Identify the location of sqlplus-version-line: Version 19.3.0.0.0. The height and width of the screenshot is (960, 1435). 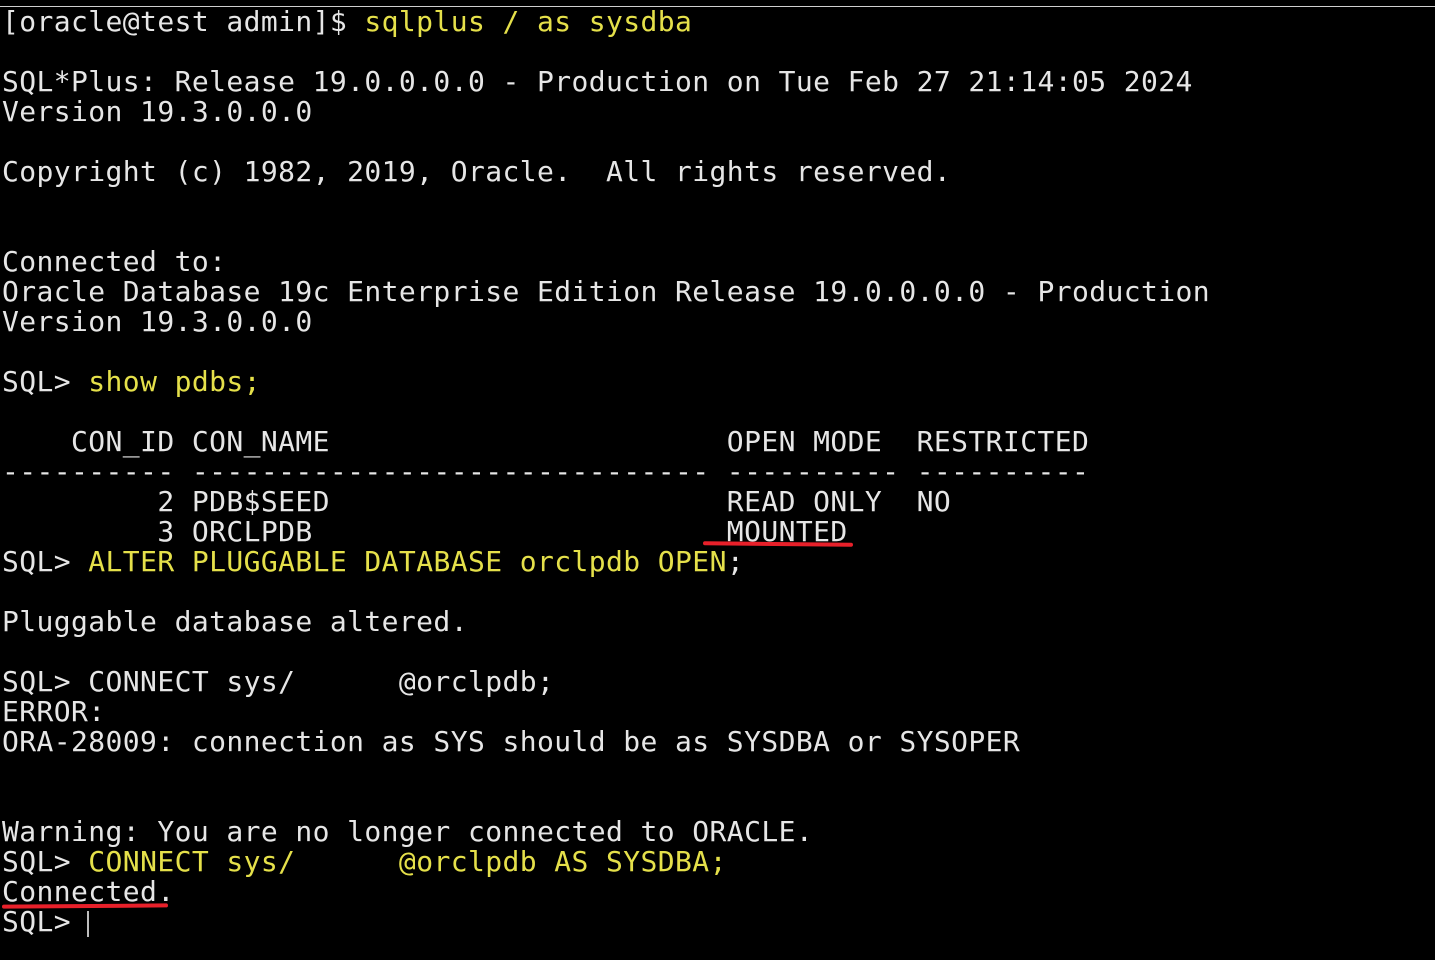
(157, 112).